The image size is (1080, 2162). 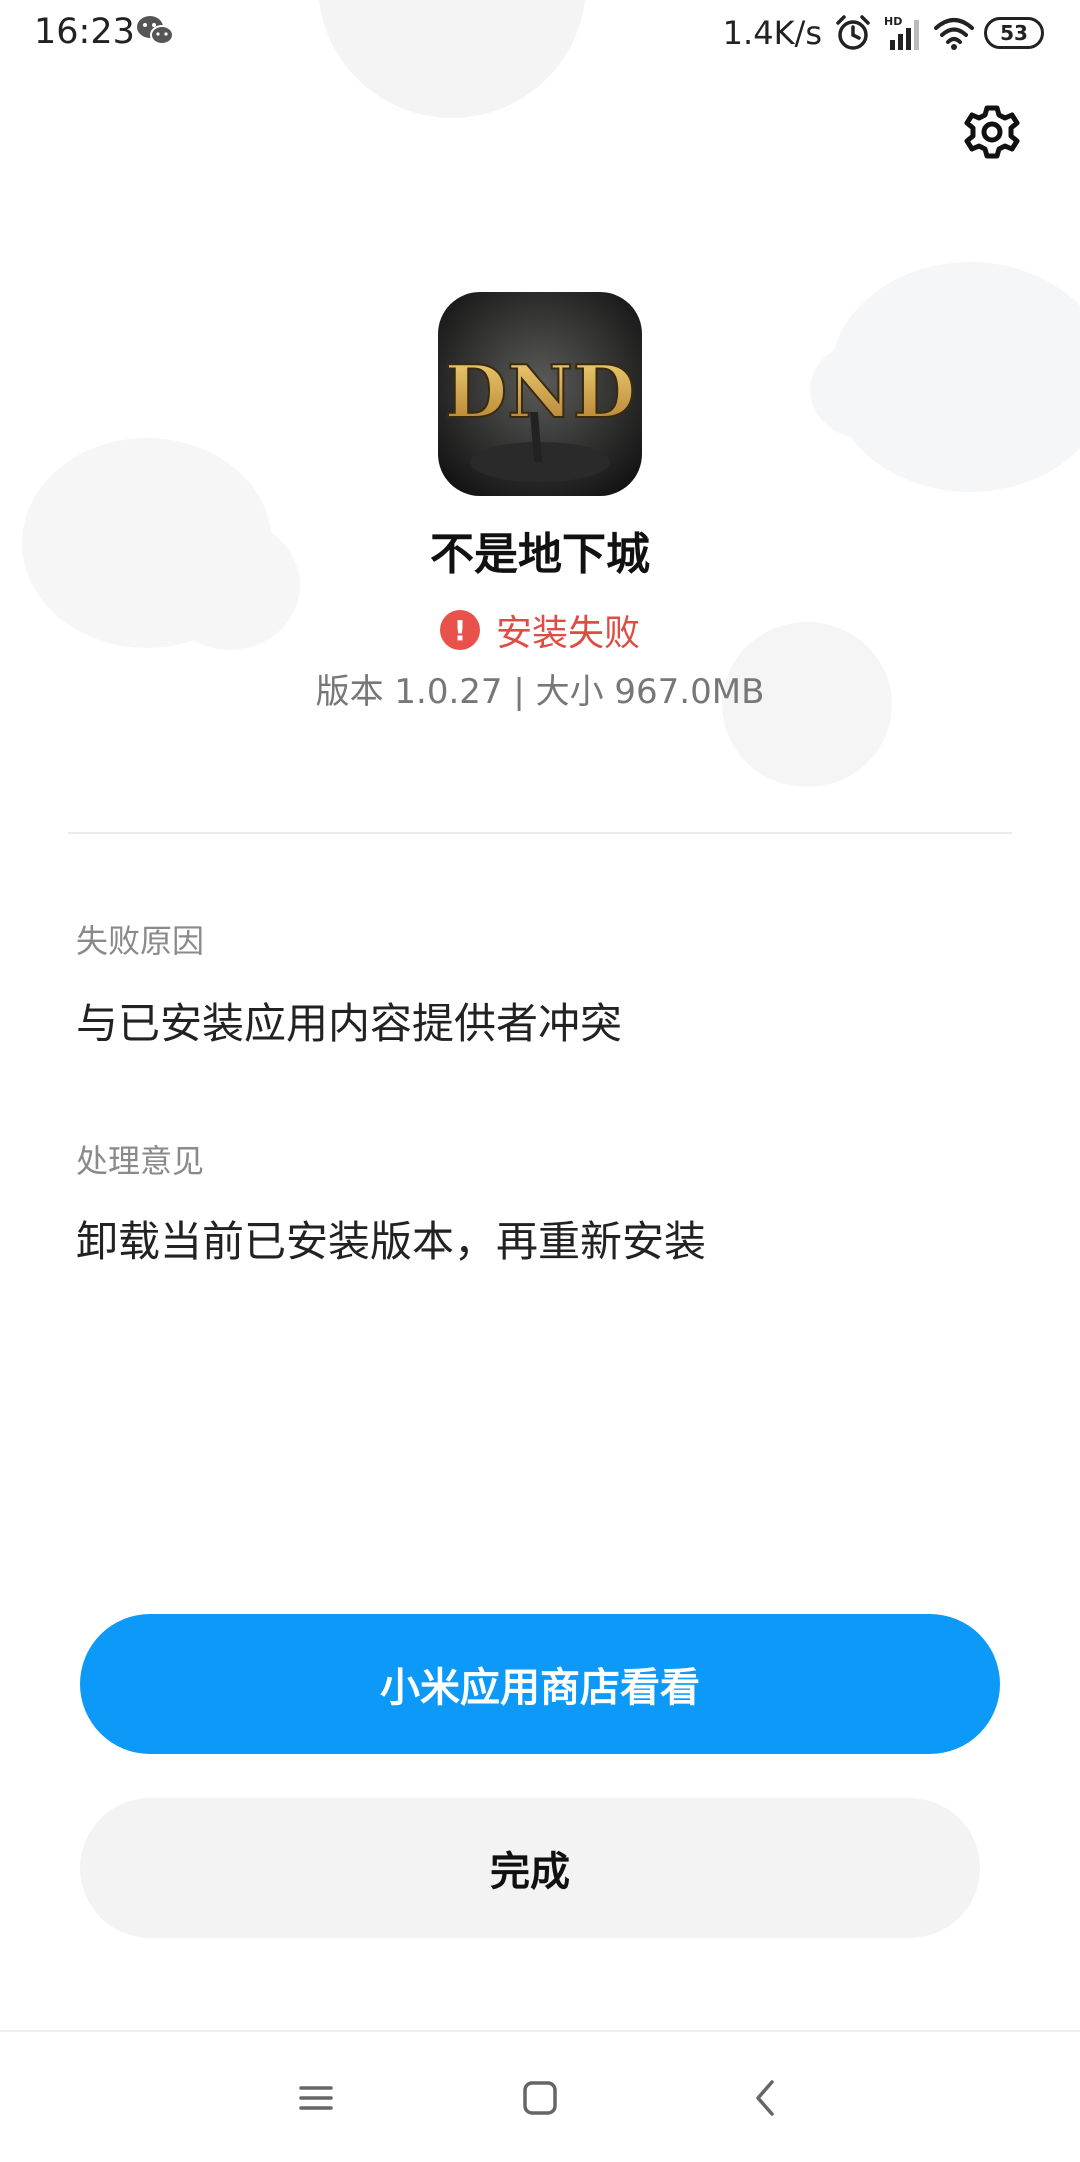 I want to click on back-icon, so click(x=765, y=2098).